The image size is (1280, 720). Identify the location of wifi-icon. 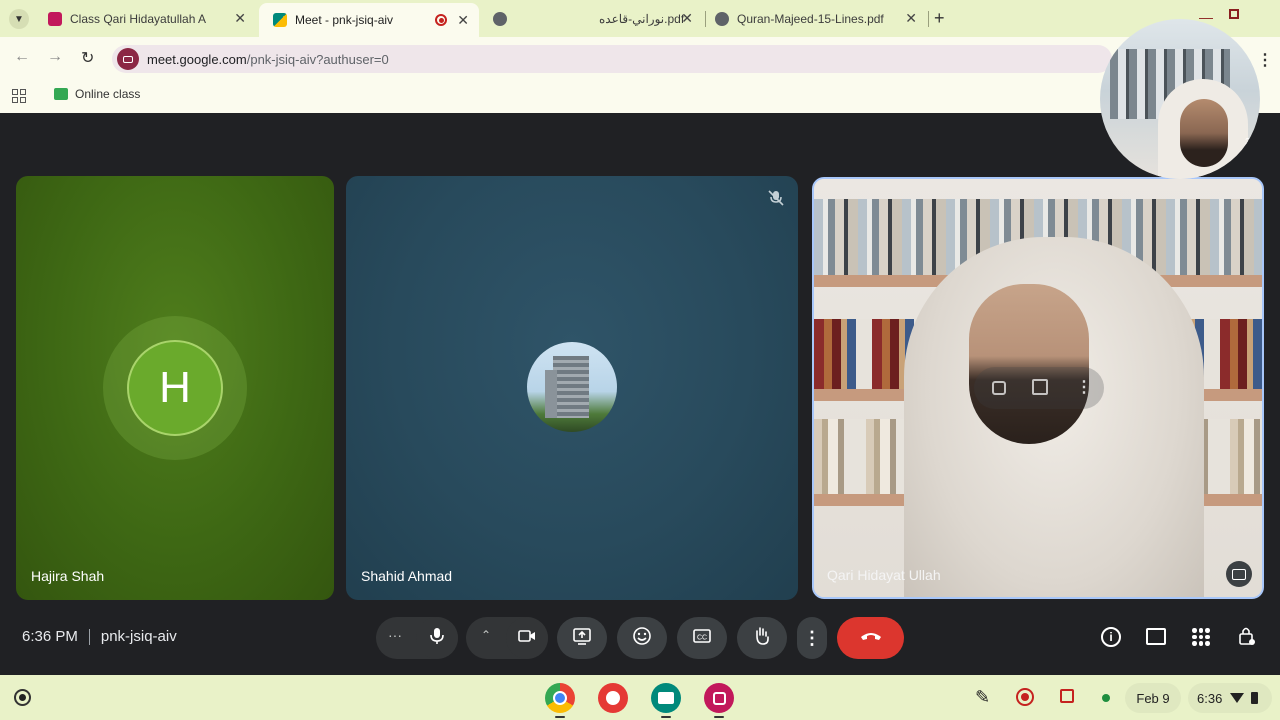
(1237, 698).